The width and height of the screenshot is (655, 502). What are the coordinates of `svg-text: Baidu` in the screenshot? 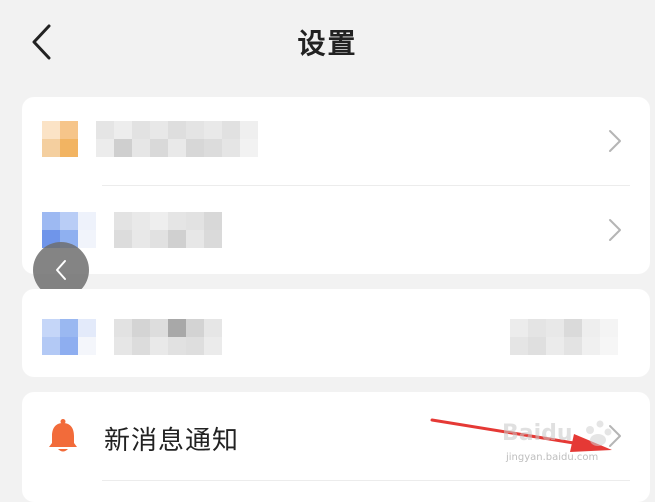 It's located at (537, 433).